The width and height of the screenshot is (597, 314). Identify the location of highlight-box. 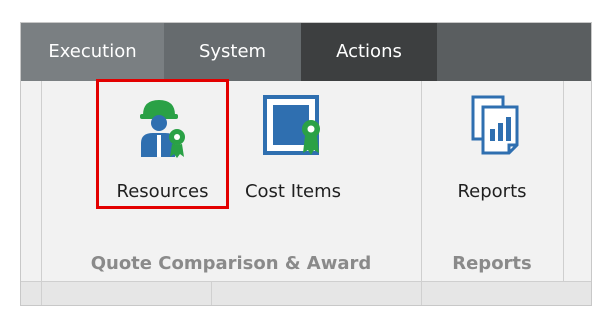
(162, 144).